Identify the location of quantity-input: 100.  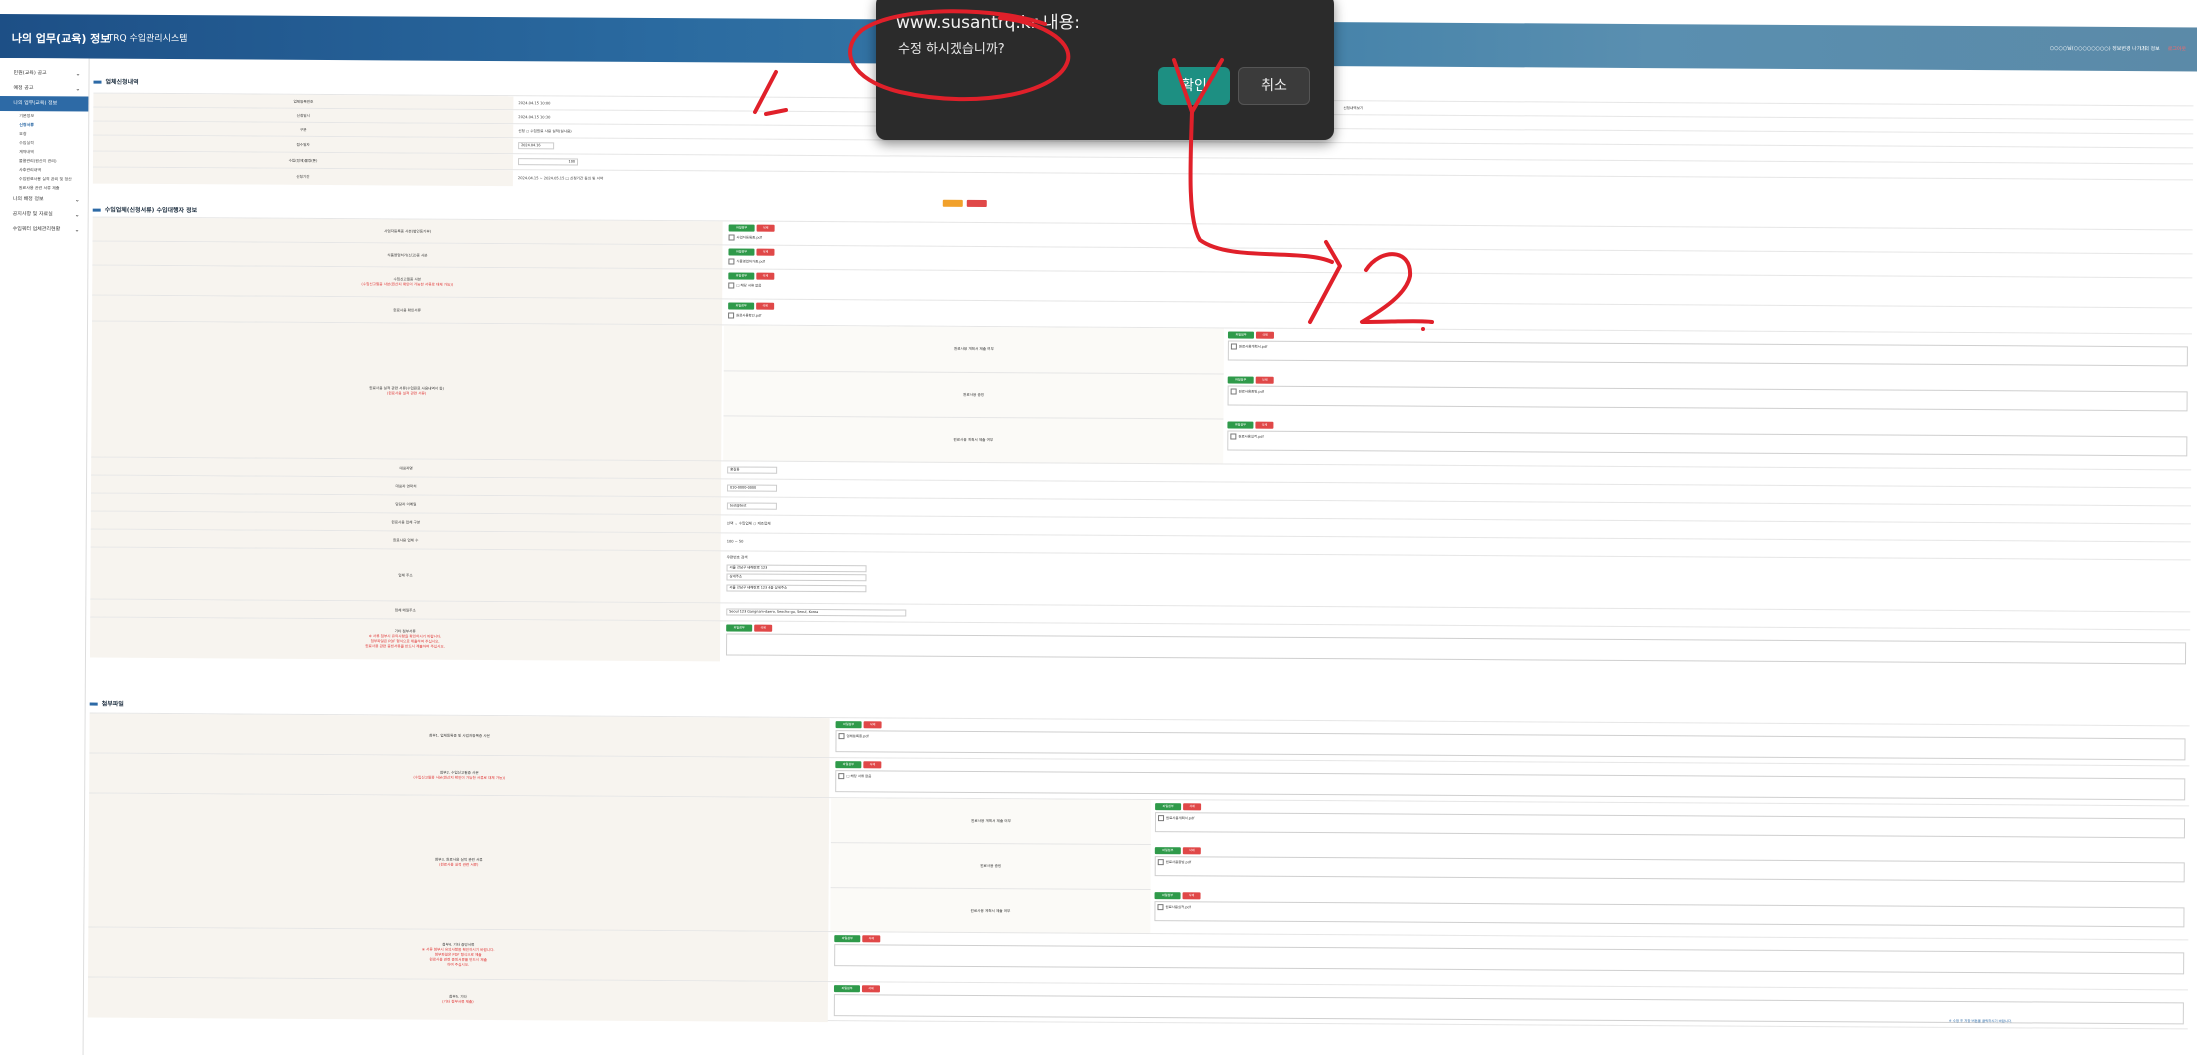
(548, 162).